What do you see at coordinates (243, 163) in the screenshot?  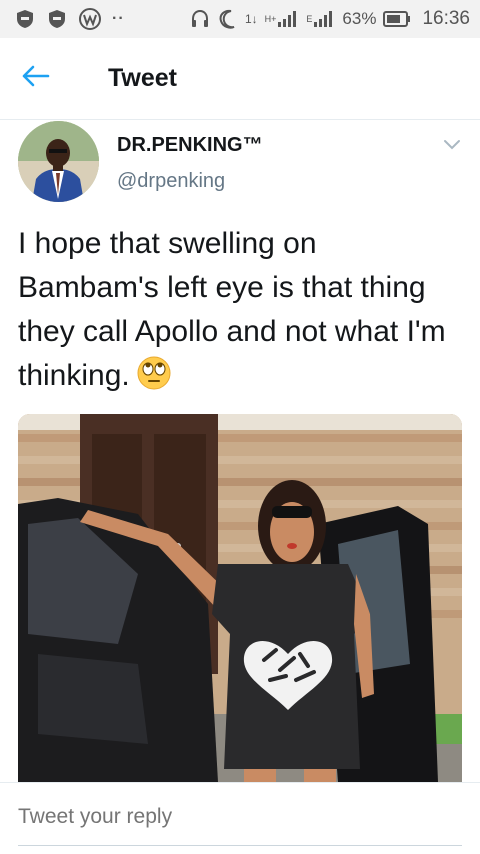 I see `tweet-author: DR.PENKING™ @drpenking` at bounding box center [243, 163].